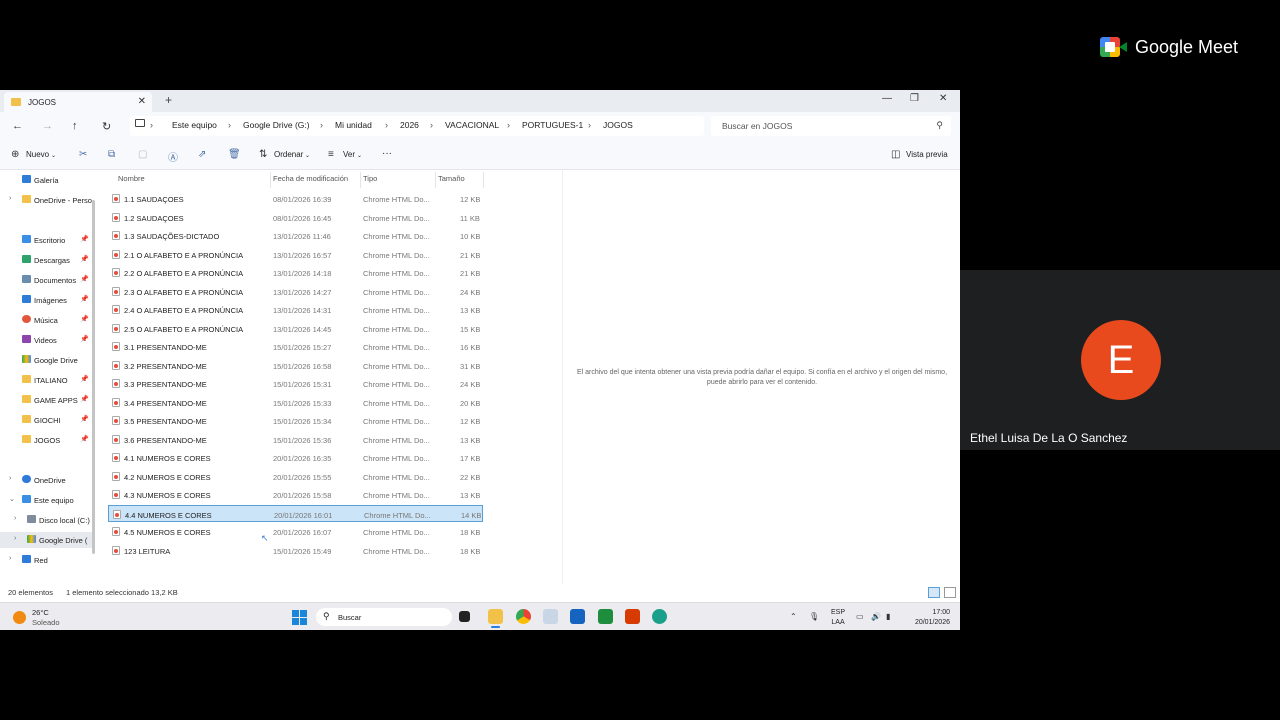 This screenshot has height=720, width=1280. What do you see at coordinates (451, 178) in the screenshot?
I see `column-header-size: Tamaño` at bounding box center [451, 178].